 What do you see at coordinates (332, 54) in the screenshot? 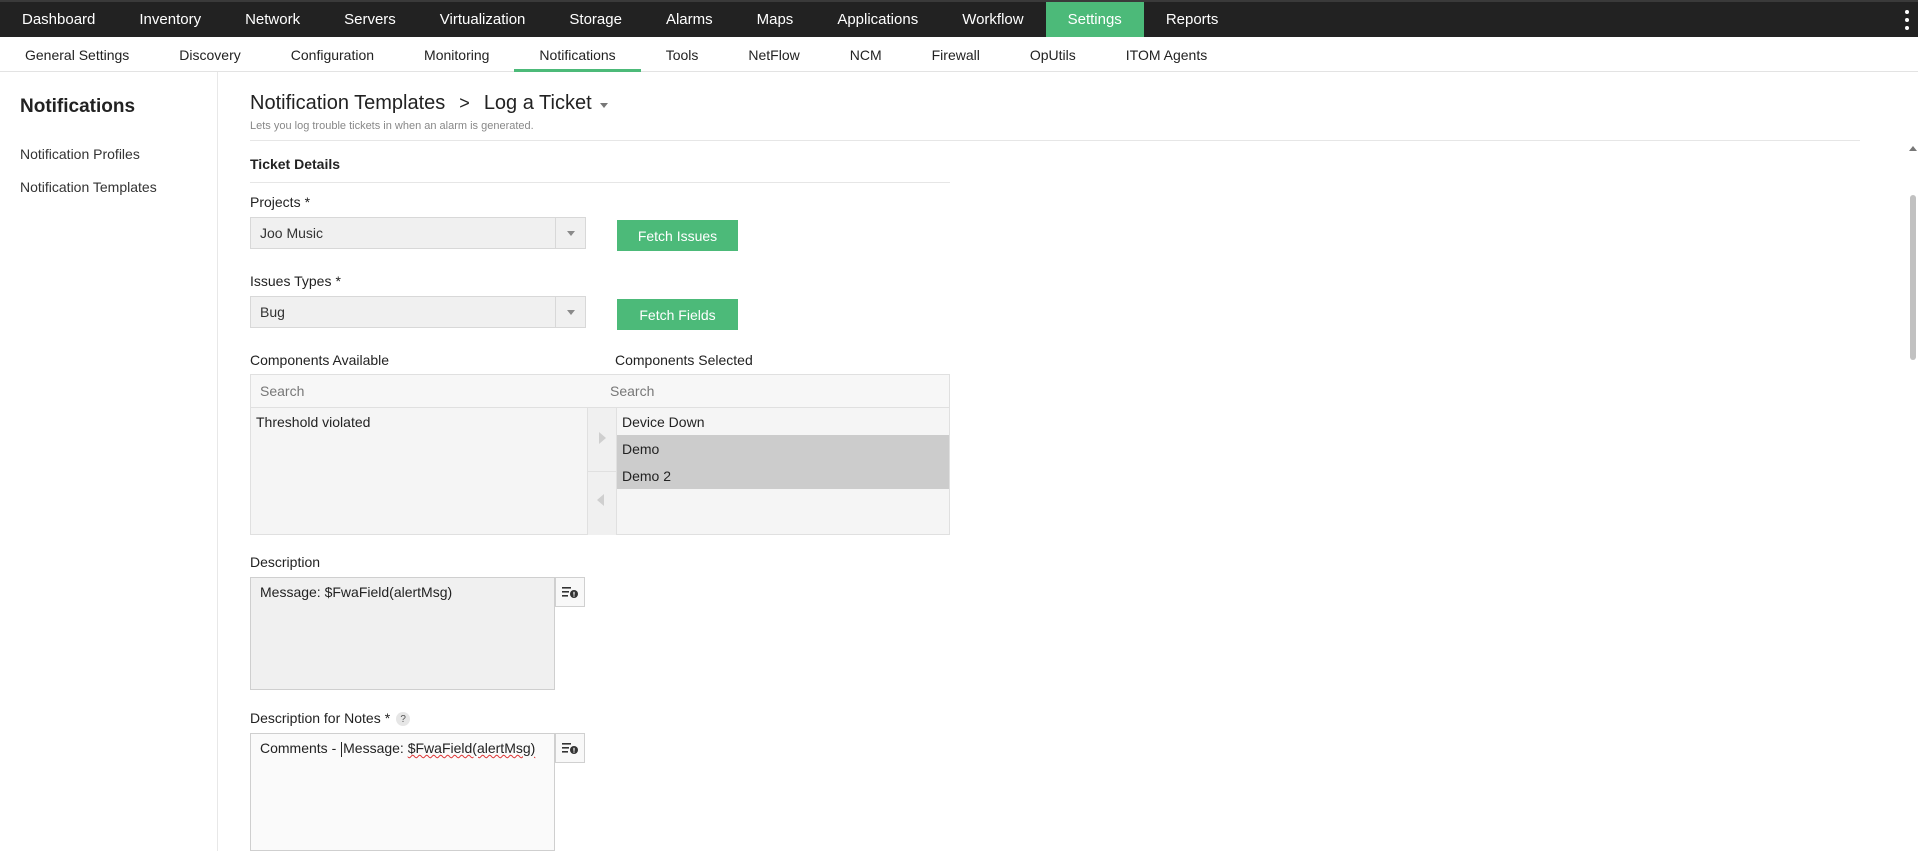
I see `tab-configuration: Configuration` at bounding box center [332, 54].